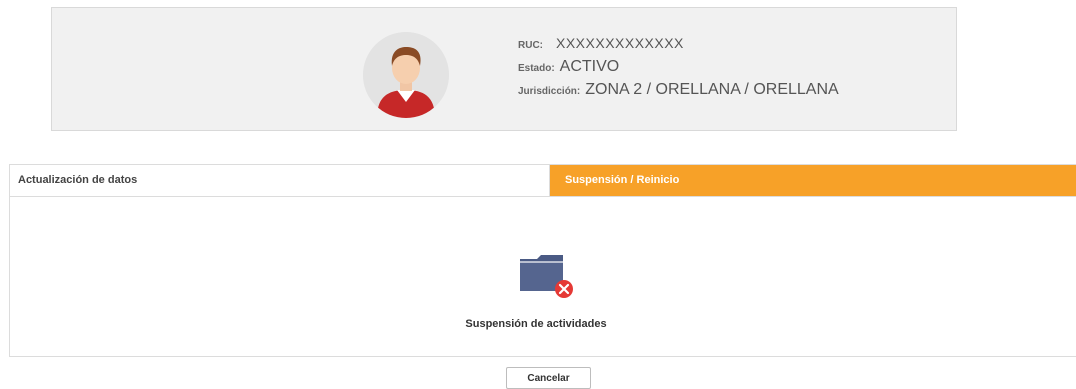  Describe the element at coordinates (547, 276) in the screenshot. I see `folder-remove-icon` at that location.